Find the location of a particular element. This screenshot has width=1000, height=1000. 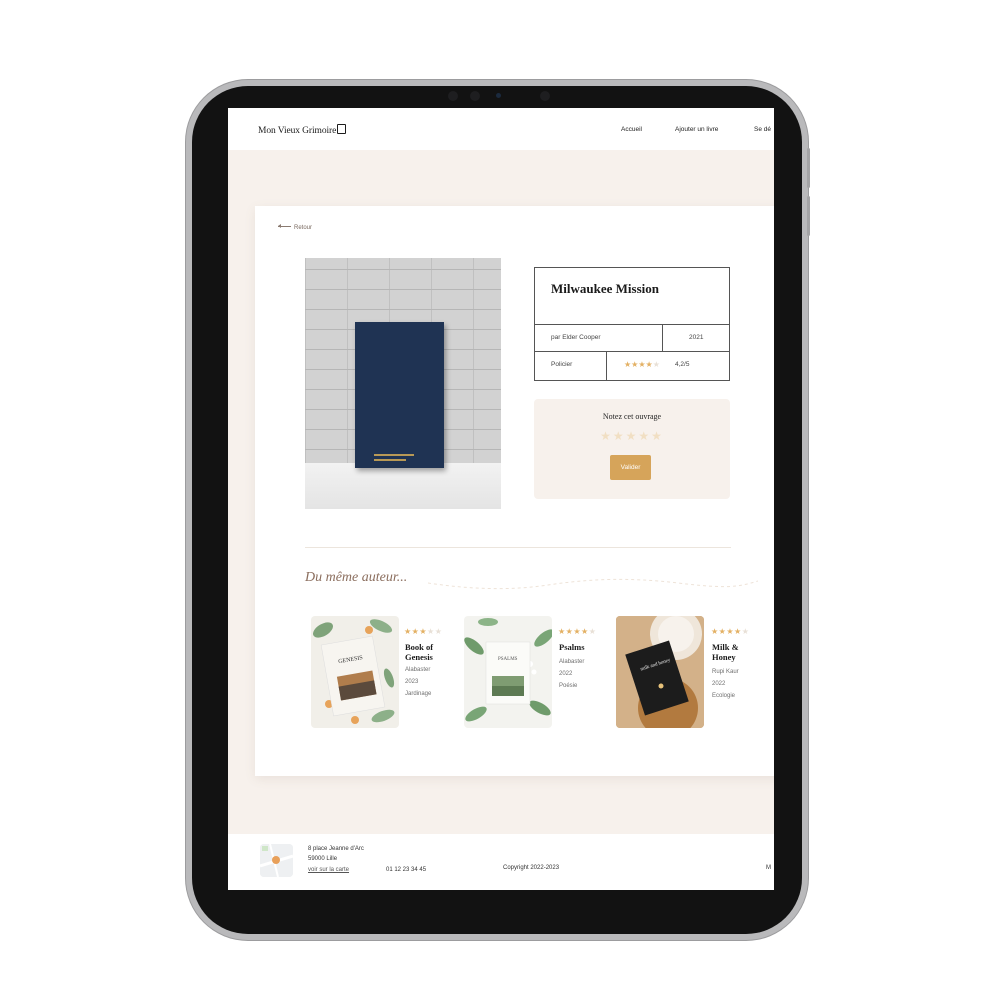

book-genre: Policier is located at coordinates (562, 364).